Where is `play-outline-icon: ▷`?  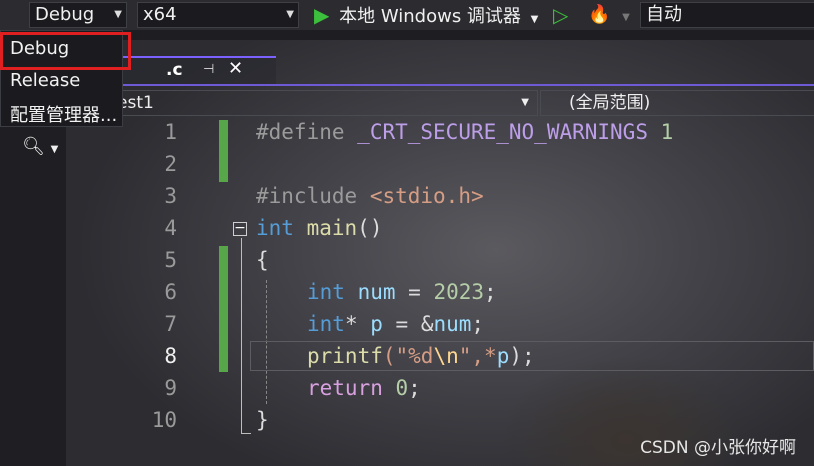
play-outline-icon: ▷ is located at coordinates (561, 15).